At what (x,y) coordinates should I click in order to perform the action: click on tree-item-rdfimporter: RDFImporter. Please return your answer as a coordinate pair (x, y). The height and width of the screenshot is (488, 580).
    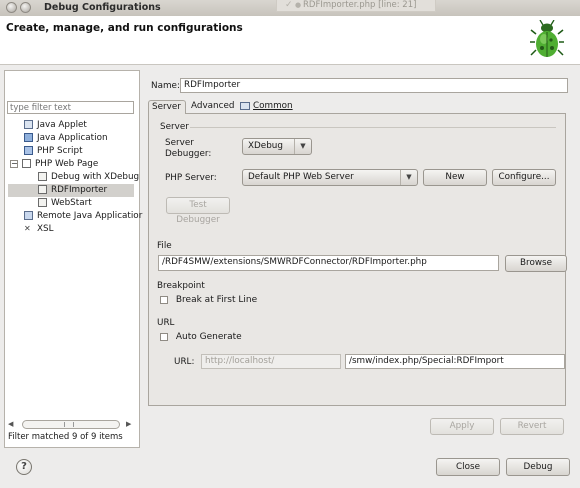
    Looking at the image, I should click on (71, 190).